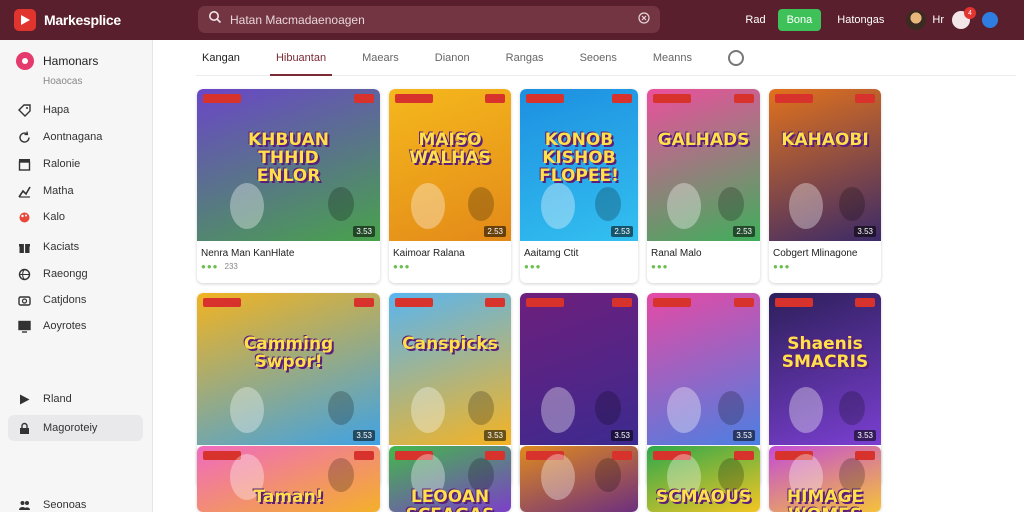 The width and height of the screenshot is (1024, 512). I want to click on bell-icon: 4, so click(964, 18).